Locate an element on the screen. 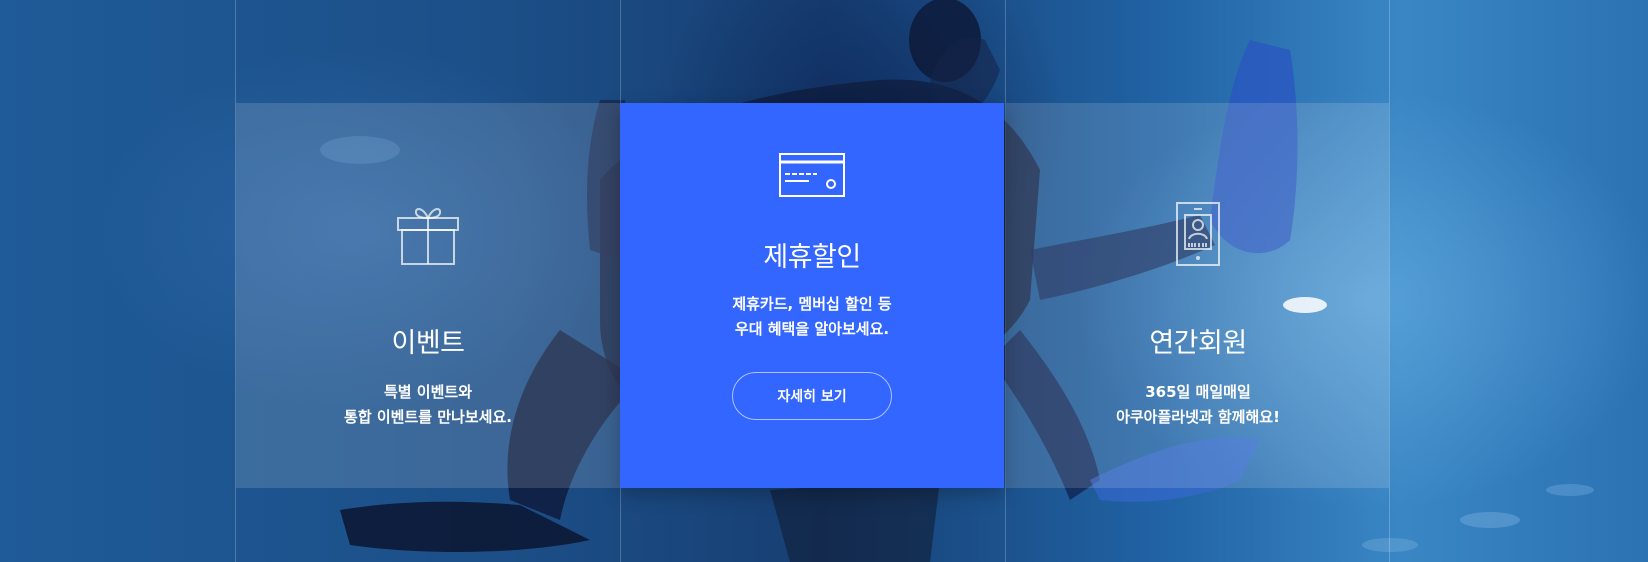 Image resolution: width=1648 pixels, height=562 pixels. card-description-line: 아쿠아플라넷과 함께해요! is located at coordinates (1198, 417).